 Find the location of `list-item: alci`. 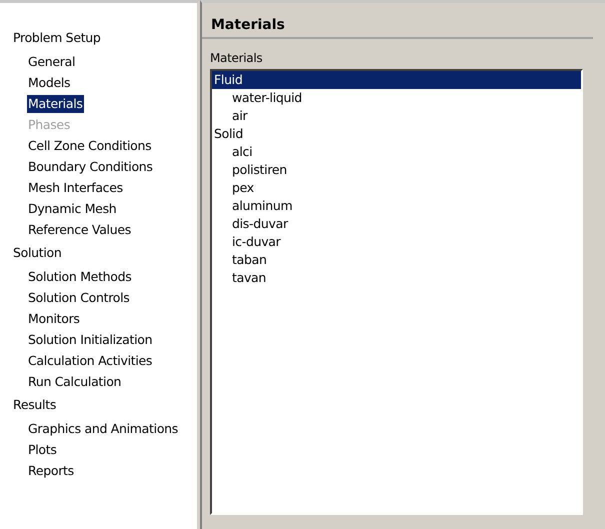

list-item: alci is located at coordinates (396, 152).